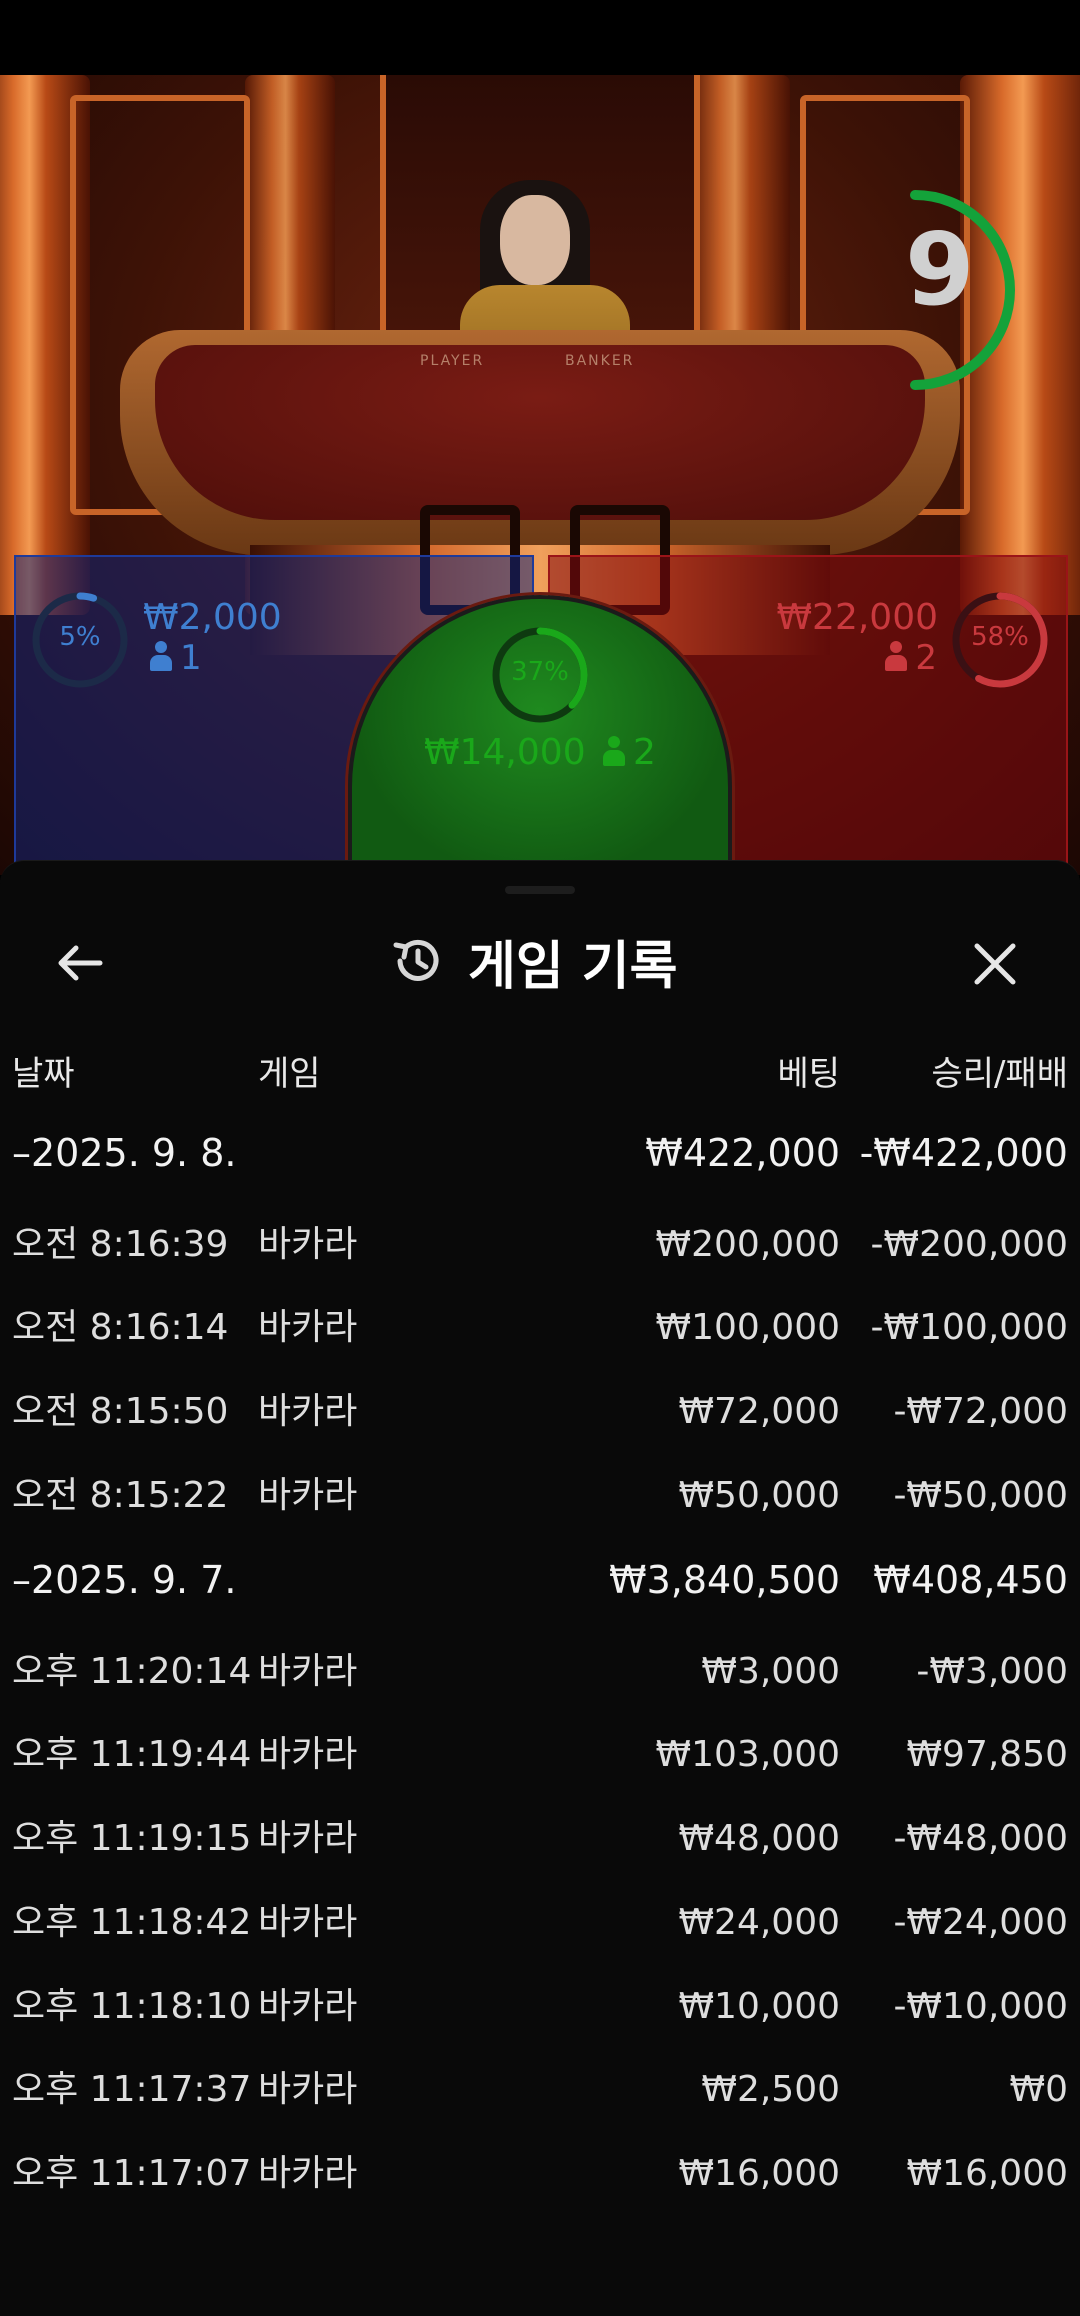 The width and height of the screenshot is (1080, 2316). I want to click on row-time: 오후 11:19:44, so click(132, 1754).